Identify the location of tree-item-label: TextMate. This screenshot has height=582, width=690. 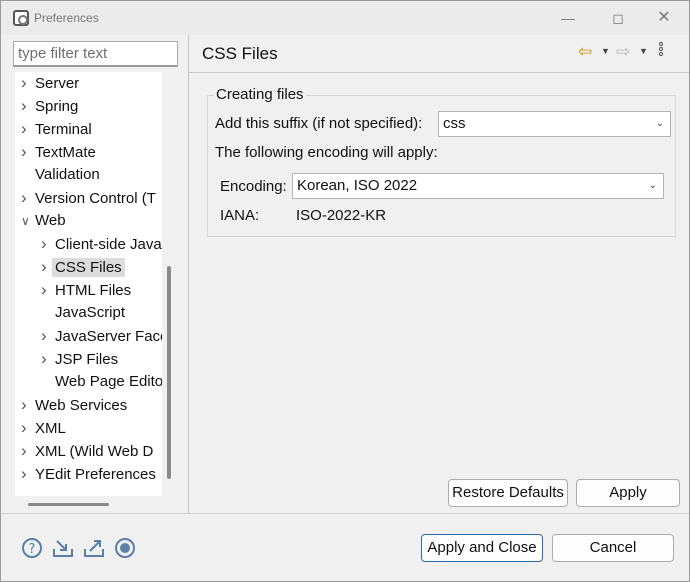
(65, 152).